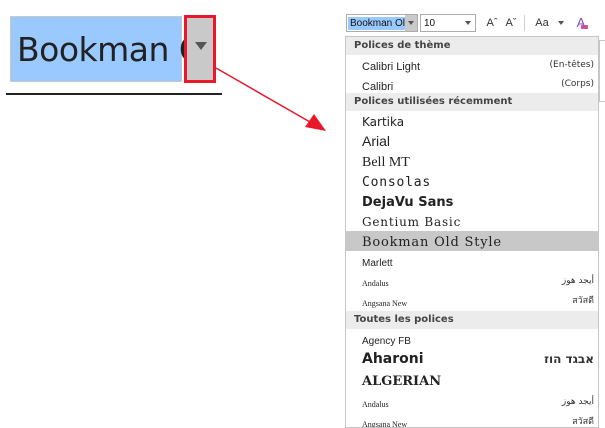 The width and height of the screenshot is (605, 428). Describe the element at coordinates (386, 162) in the screenshot. I see `font-item-name: Bell MT` at that location.